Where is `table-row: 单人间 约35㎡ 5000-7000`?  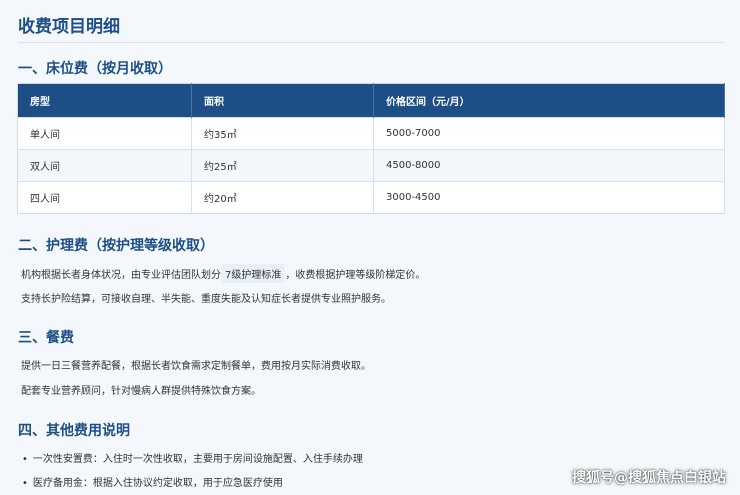 table-row: 单人间 约35㎡ 5000-7000 is located at coordinates (371, 133).